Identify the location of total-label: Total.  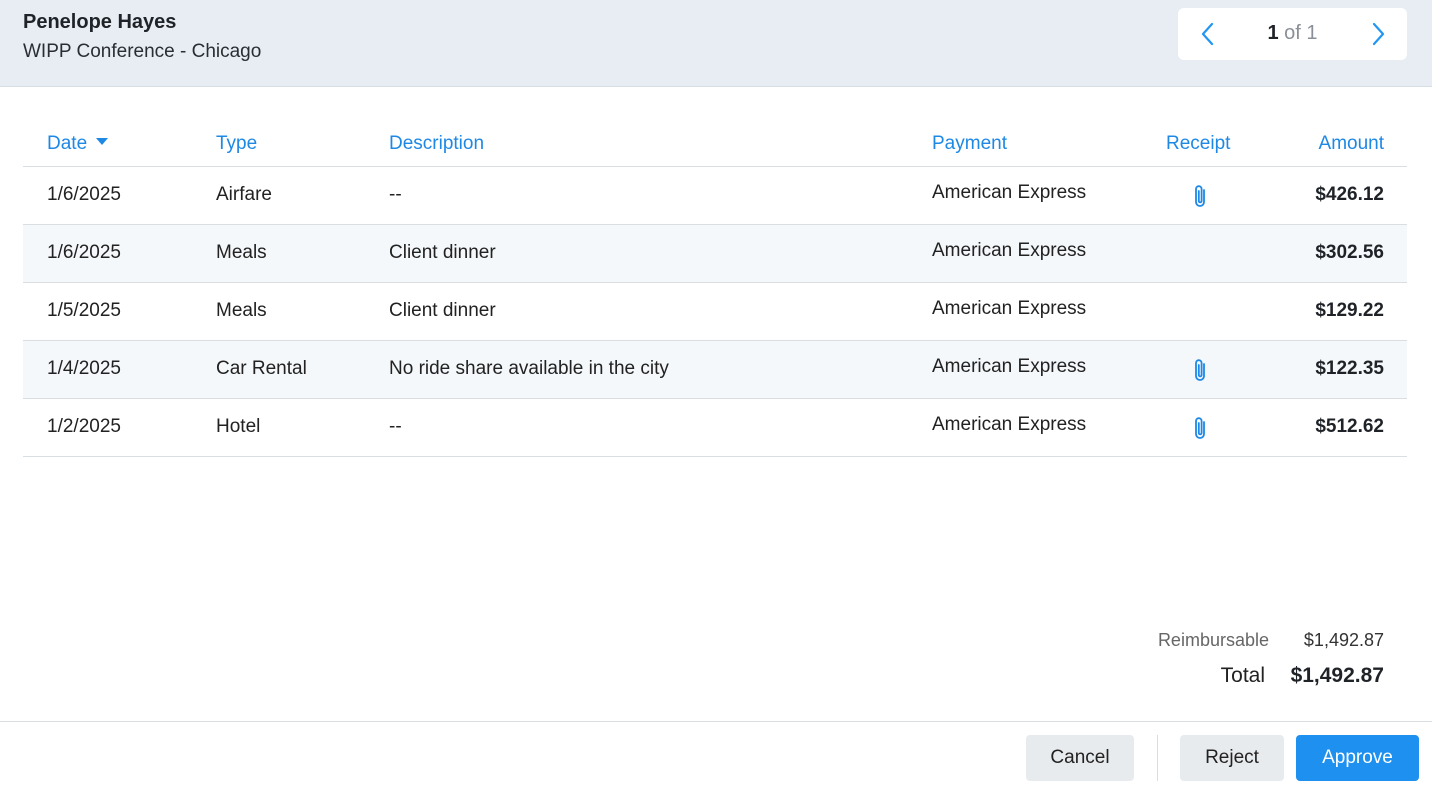
(1242, 675).